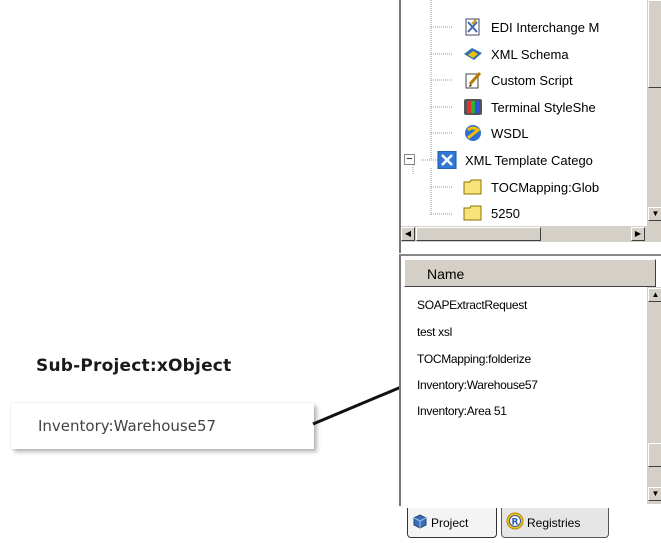  I want to click on tree-item-category: XML Template Catego, so click(515, 160).